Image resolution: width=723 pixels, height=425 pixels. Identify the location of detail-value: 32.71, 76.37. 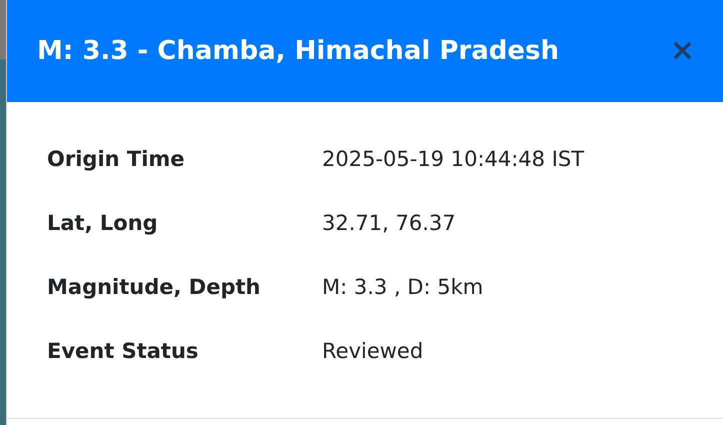
(389, 223).